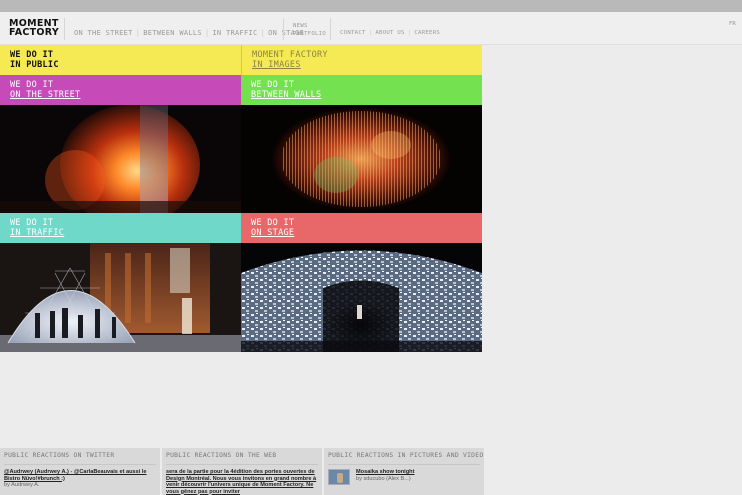 The height and width of the screenshot is (495, 742). What do you see at coordinates (371, 6) in the screenshot?
I see `browser-top-bar` at bounding box center [371, 6].